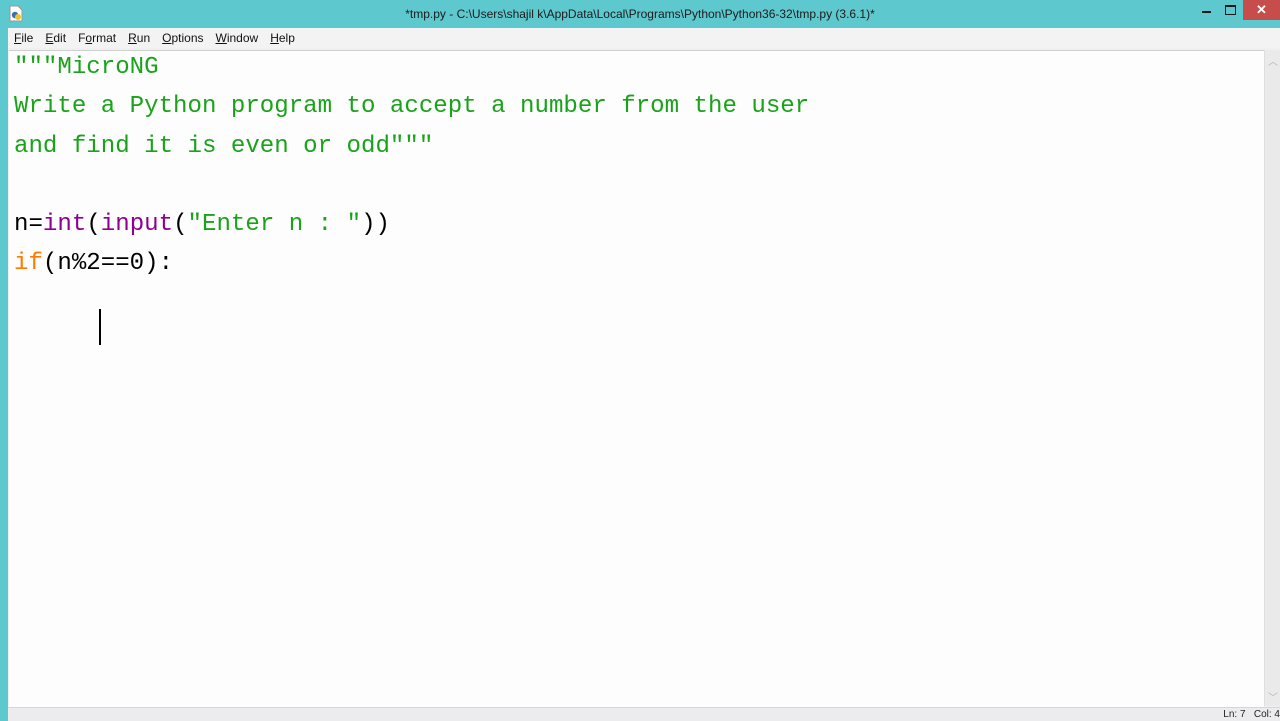 Image resolution: width=1280 pixels, height=721 pixels. What do you see at coordinates (411, 224) in the screenshot?
I see `code-line: n=int(input("Enter n : "))` at bounding box center [411, 224].